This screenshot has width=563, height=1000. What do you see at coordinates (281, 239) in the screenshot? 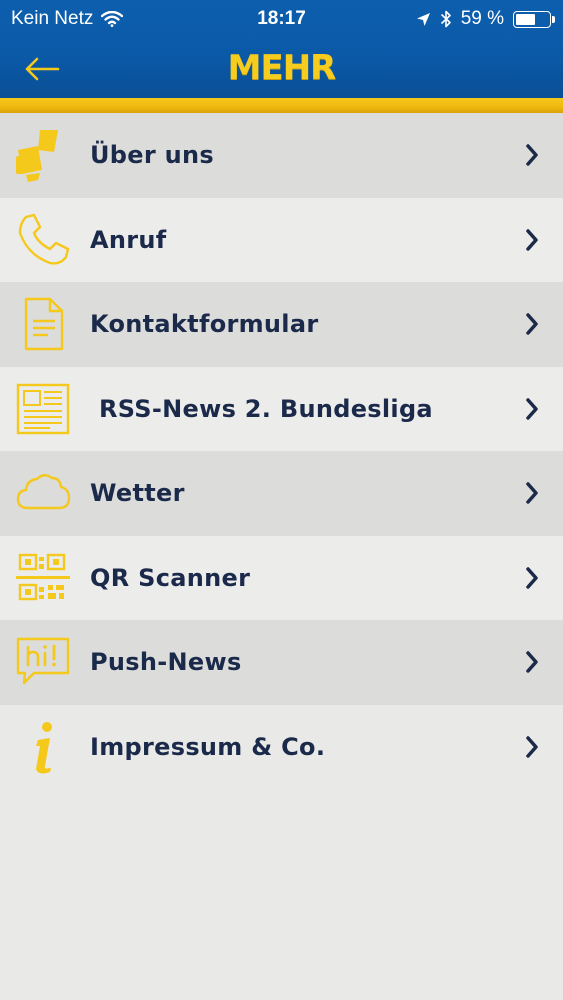
I see `menu-item-anruf: Anruf` at bounding box center [281, 239].